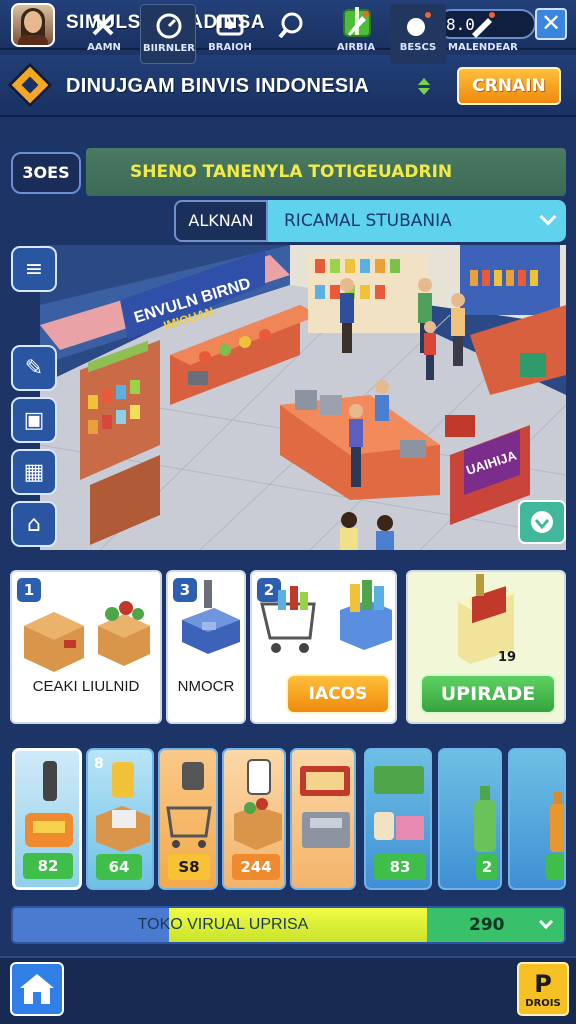 The width and height of the screenshot is (576, 1024). Describe the element at coordinates (123, 807) in the screenshot. I see `jar-basket-icon` at that location.